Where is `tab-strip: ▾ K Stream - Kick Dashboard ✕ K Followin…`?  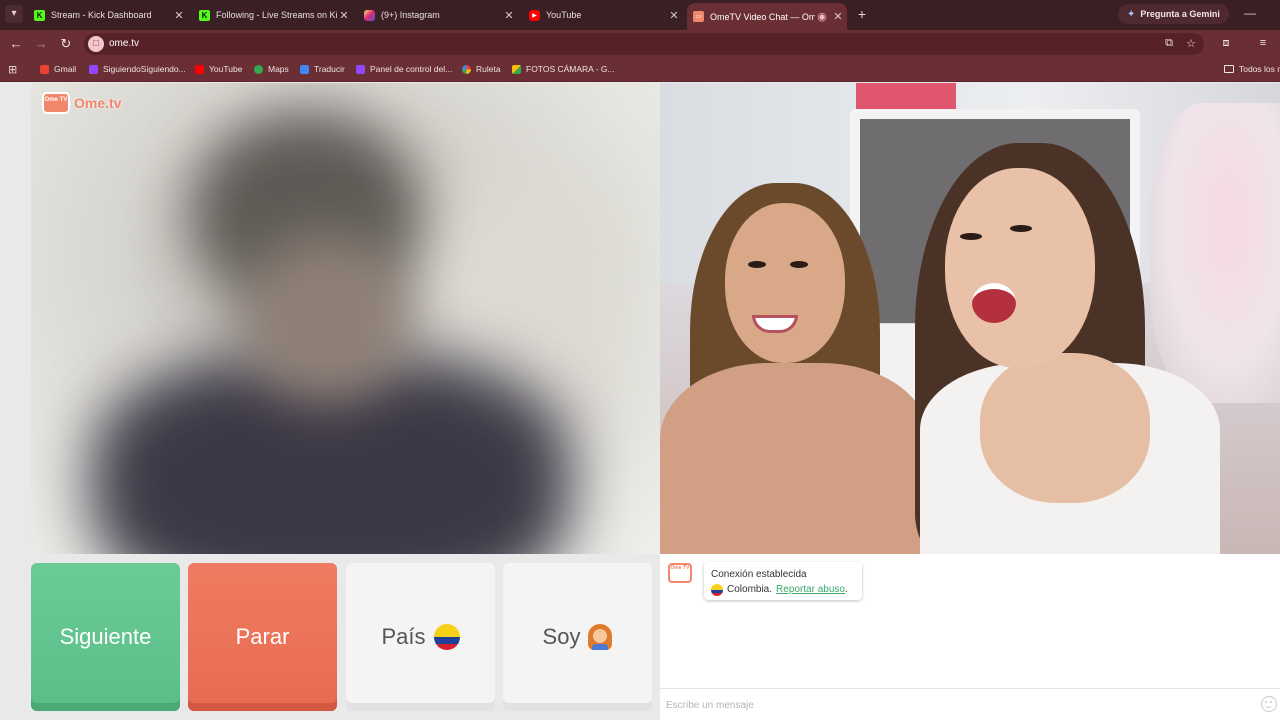
tab-strip: ▾ K Stream - Kick Dashboard ✕ K Followin… is located at coordinates (640, 15).